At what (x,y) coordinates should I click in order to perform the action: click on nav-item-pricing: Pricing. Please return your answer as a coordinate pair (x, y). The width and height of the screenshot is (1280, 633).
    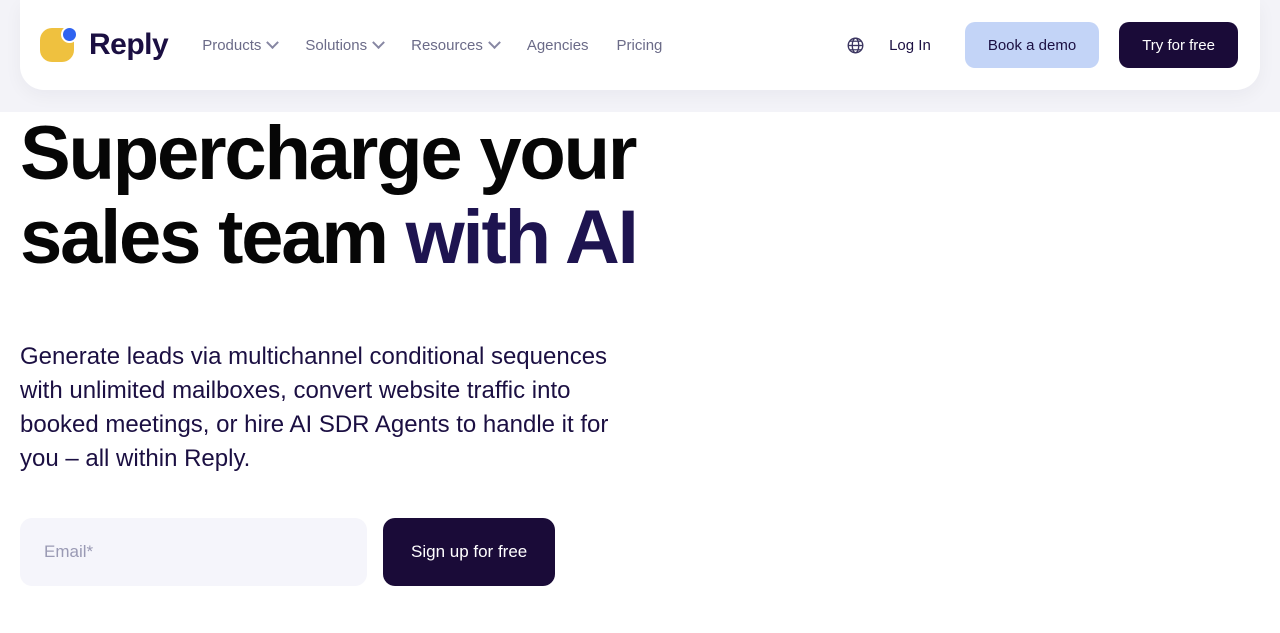
    Looking at the image, I should click on (640, 45).